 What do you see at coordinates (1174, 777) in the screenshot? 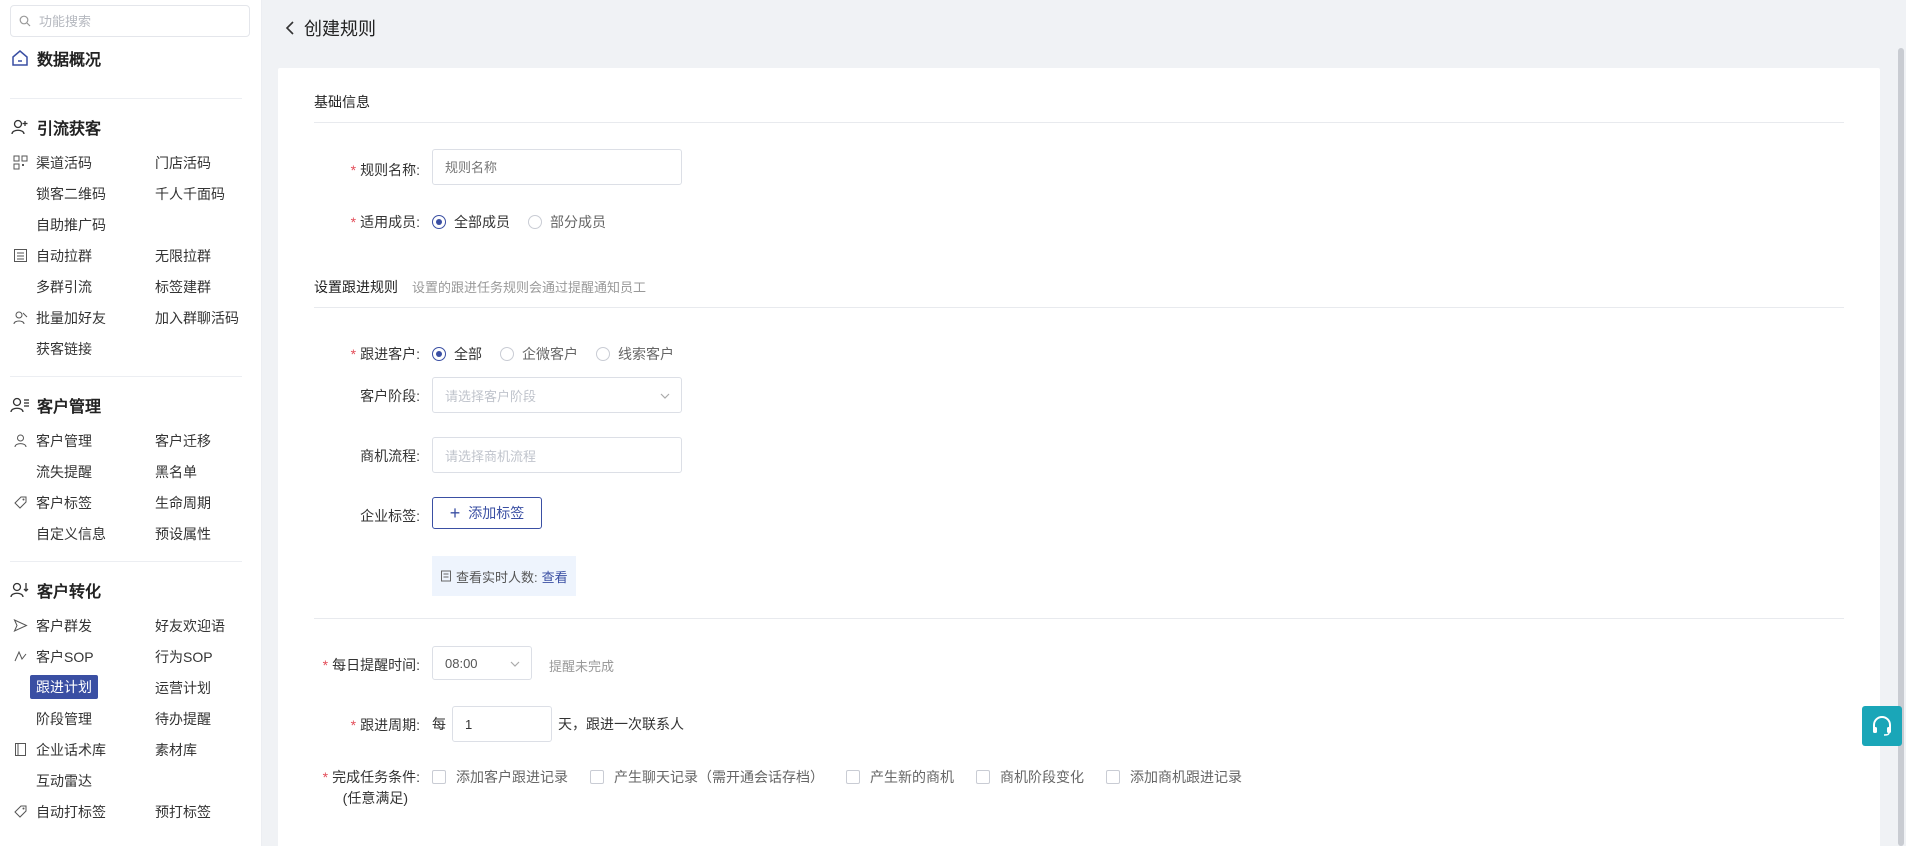
I see `cond-opportunity-record-checkbox: 添加商机跟进记录` at bounding box center [1174, 777].